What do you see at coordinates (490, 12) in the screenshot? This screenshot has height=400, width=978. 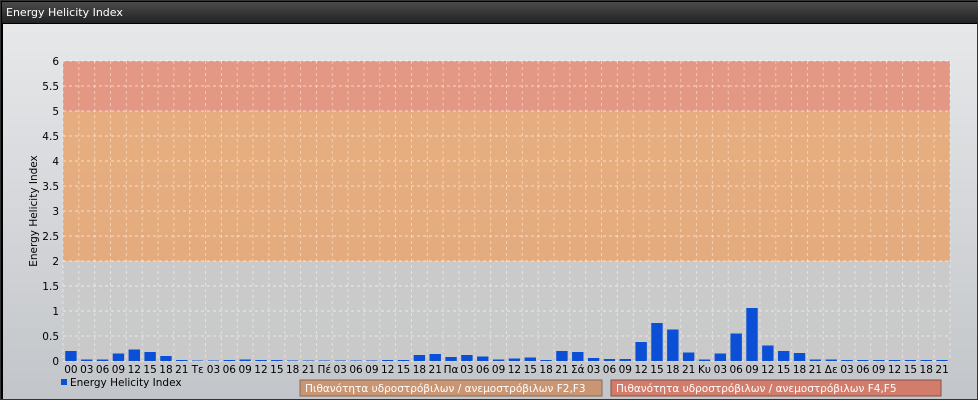 I see `window-title: Energy Helicity Index` at bounding box center [490, 12].